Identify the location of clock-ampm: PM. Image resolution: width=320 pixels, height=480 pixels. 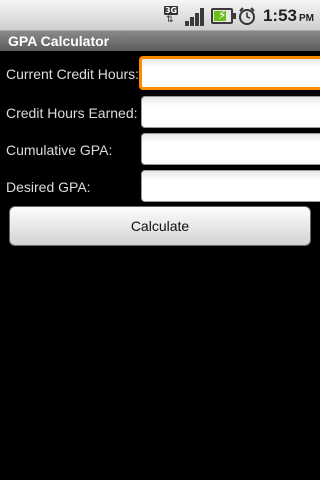
(306, 18).